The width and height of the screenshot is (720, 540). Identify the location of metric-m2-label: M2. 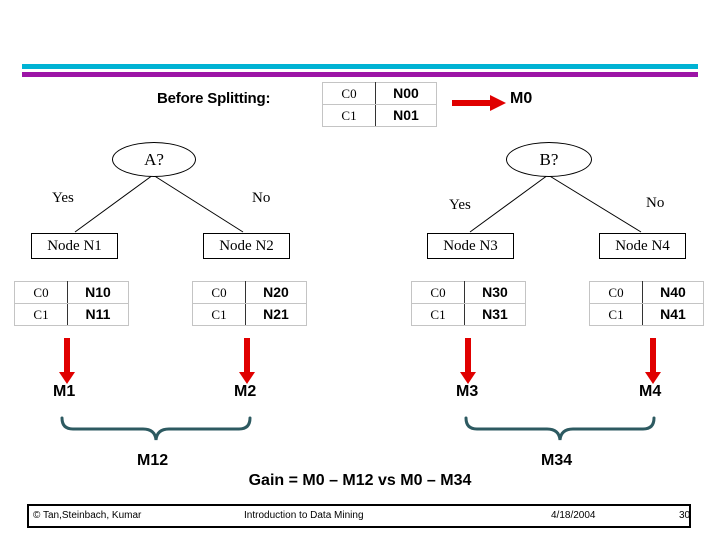
(245, 391).